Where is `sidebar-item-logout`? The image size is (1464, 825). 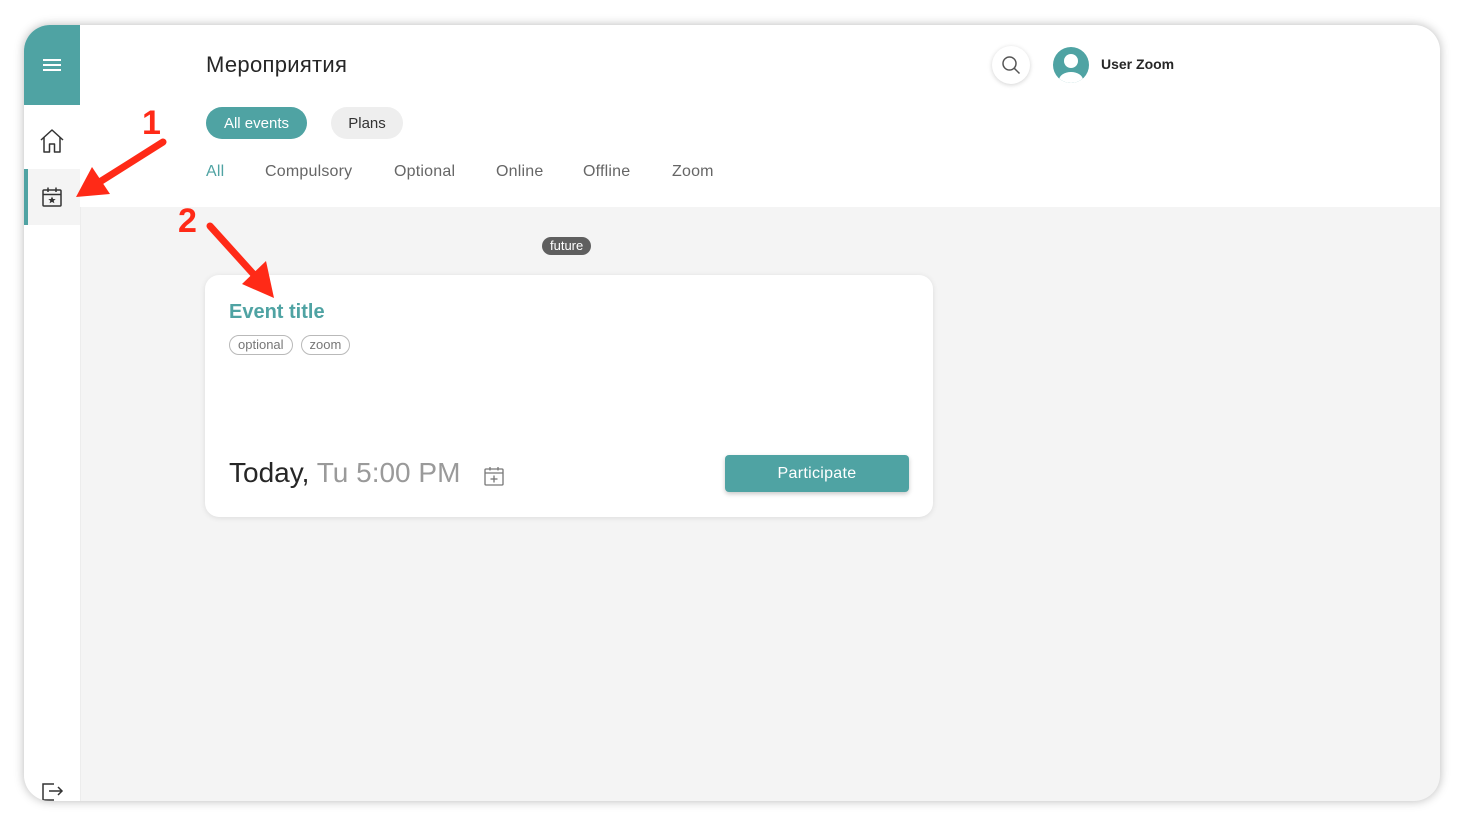
sidebar-item-logout is located at coordinates (52, 791).